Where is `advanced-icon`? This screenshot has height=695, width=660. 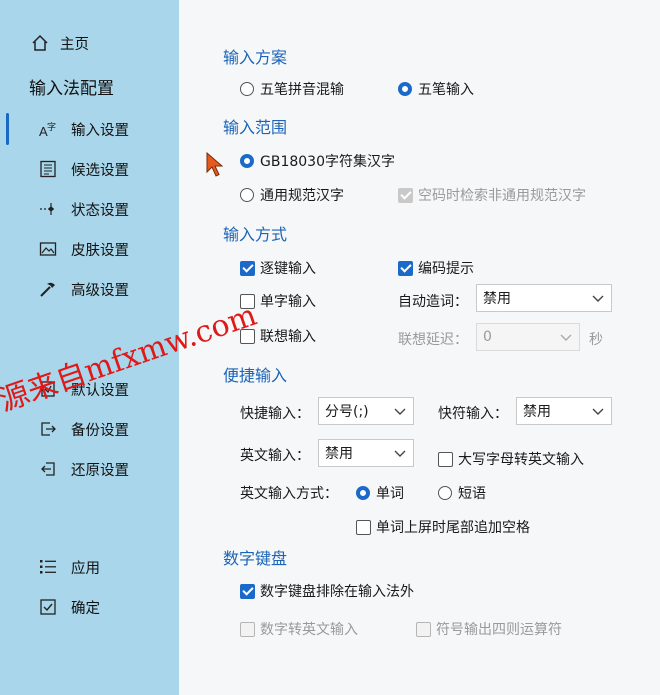
advanced-icon is located at coordinates (48, 289).